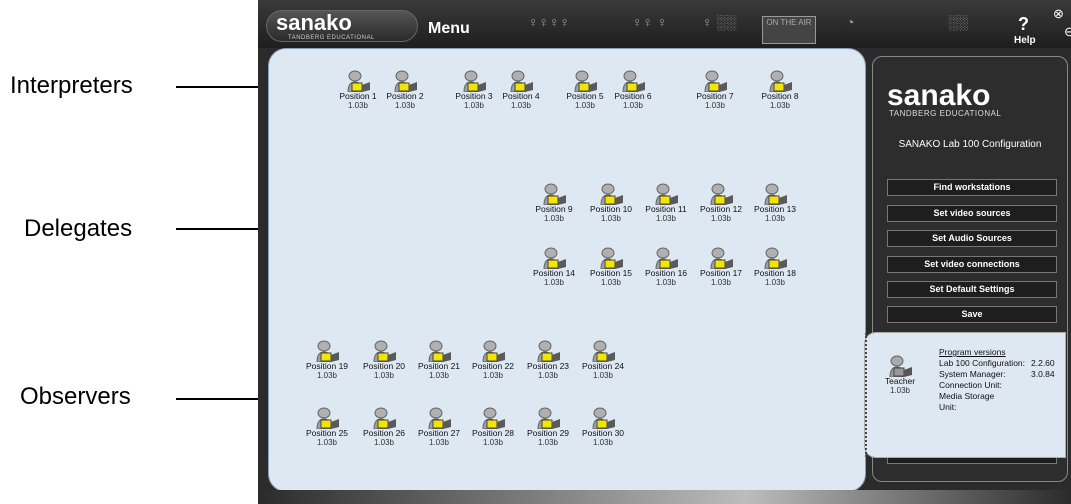 This screenshot has height=504, width=1071. I want to click on workstation-position-18: Position 18 1.03b, so click(775, 268).